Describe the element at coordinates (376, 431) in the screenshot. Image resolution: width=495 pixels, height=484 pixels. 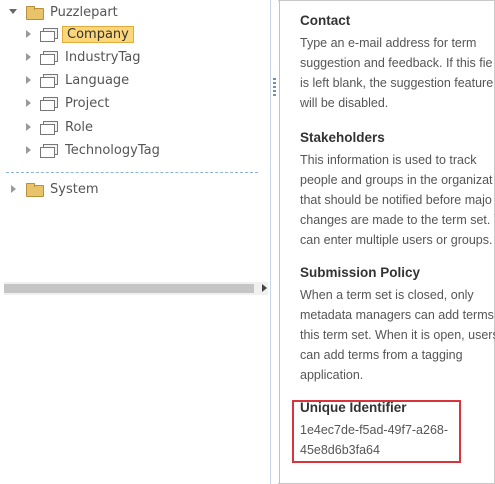
I see `annotation-highlight-box` at that location.